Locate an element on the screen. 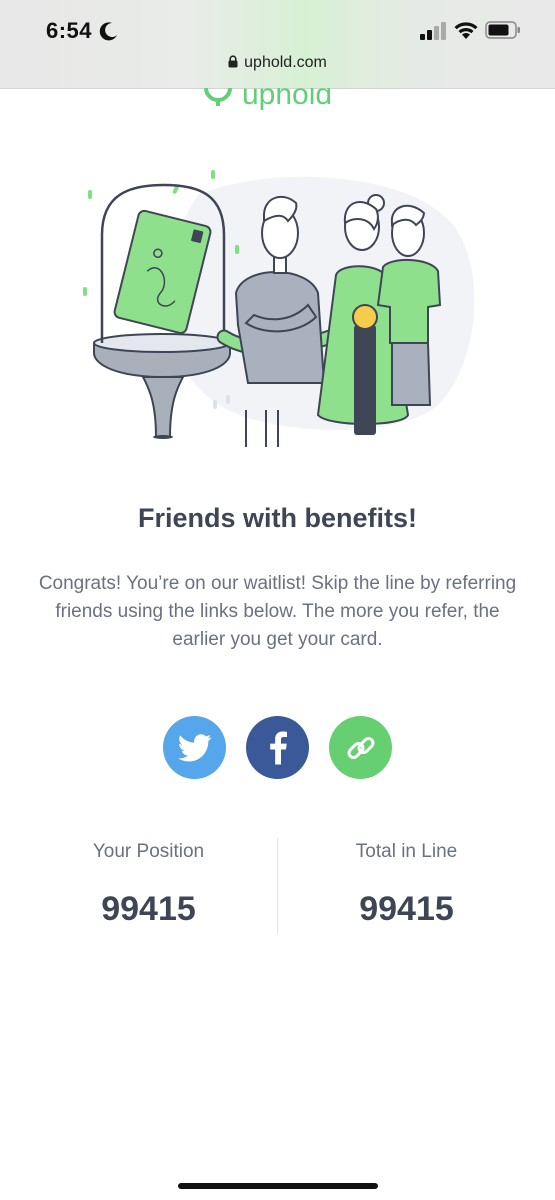 The width and height of the screenshot is (555, 1200). moon-icon is located at coordinates (108, 31).